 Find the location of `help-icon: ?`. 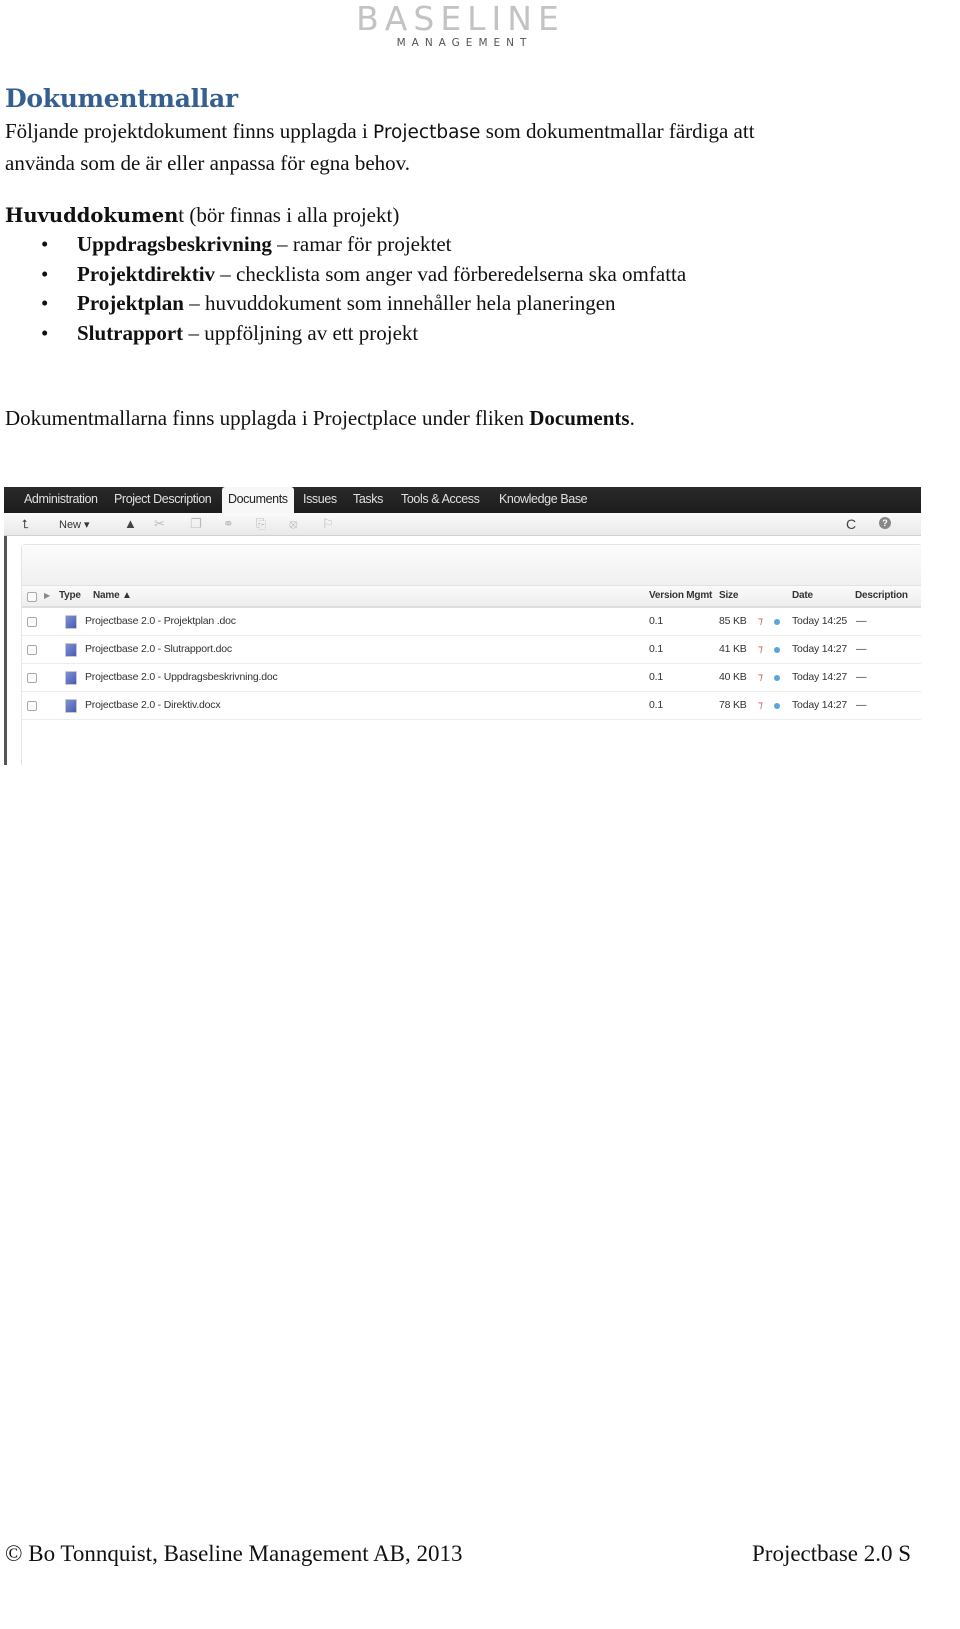

help-icon: ? is located at coordinates (885, 523).